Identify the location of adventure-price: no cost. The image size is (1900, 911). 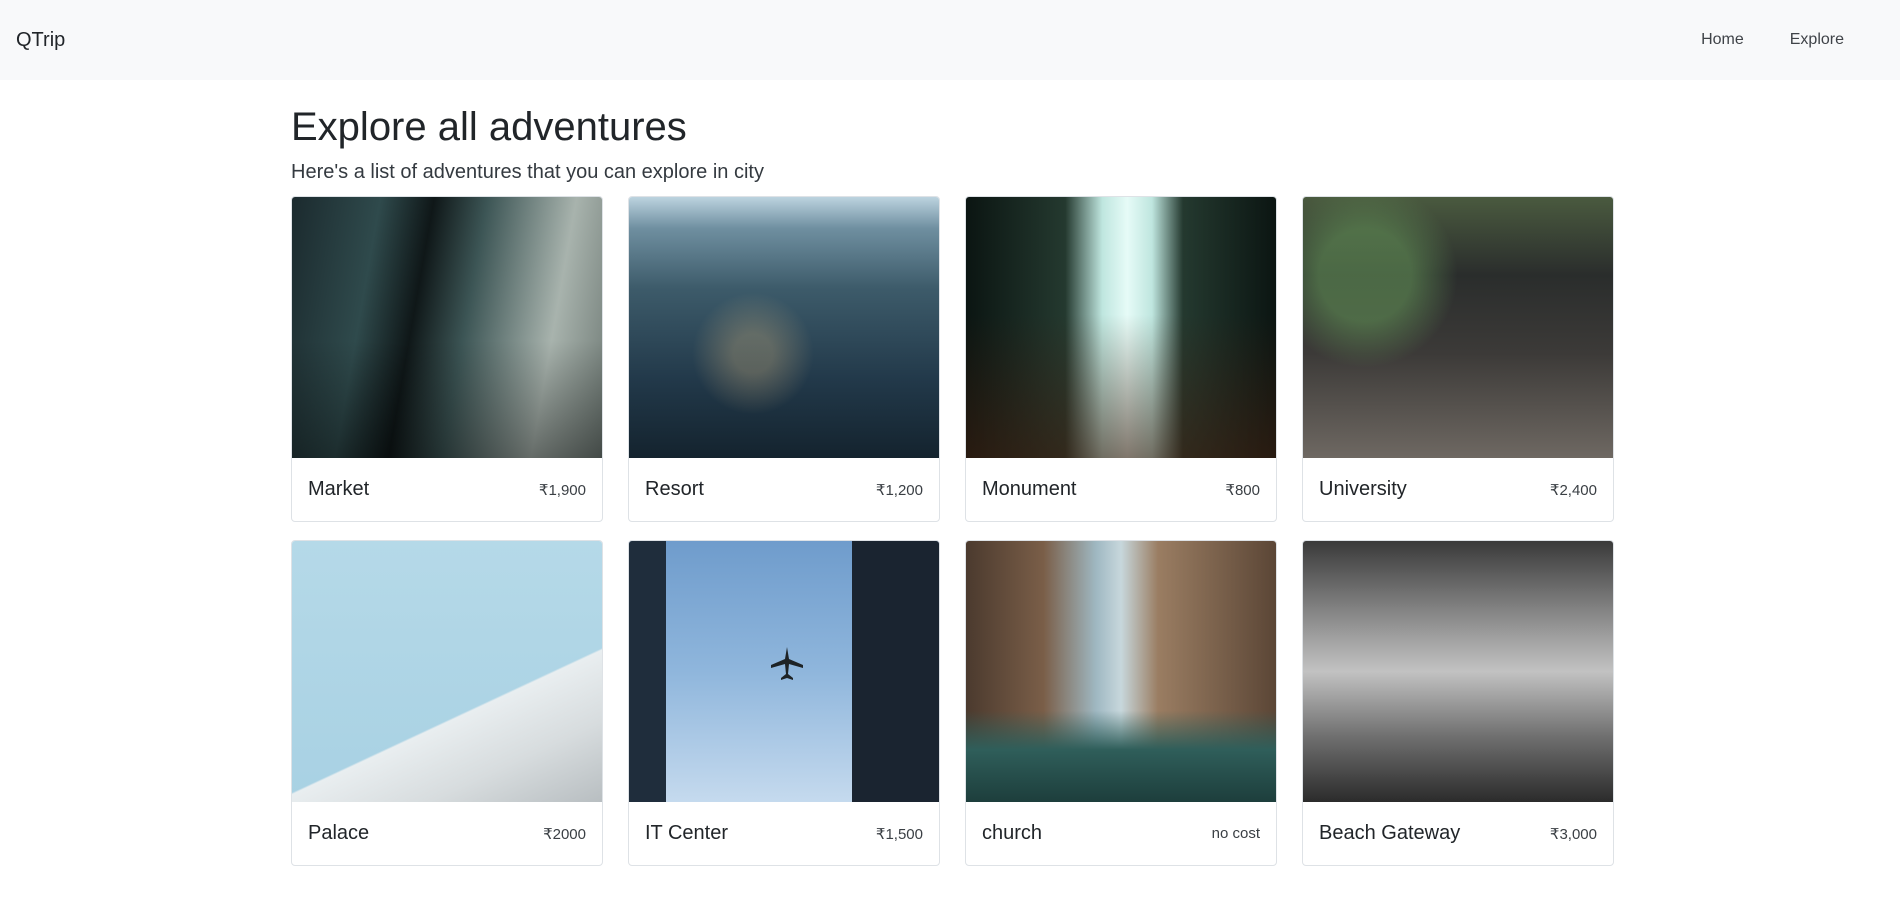
(1235, 833).